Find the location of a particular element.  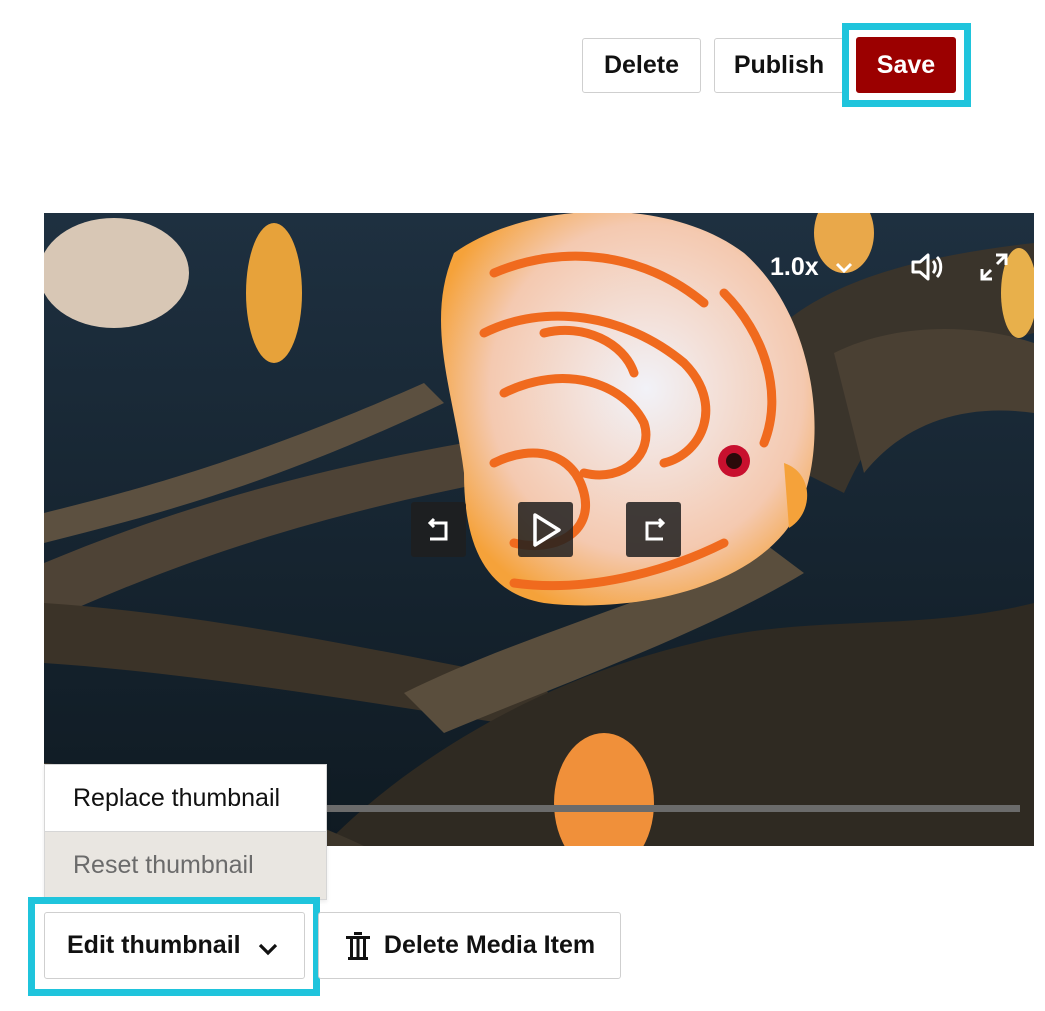

publish-button-label: Publish is located at coordinates (779, 65).